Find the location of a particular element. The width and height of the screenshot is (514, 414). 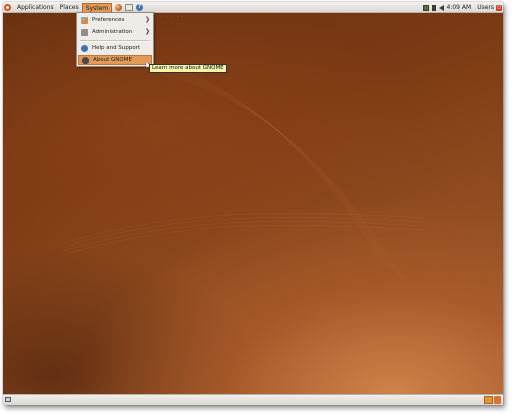

applications-menu: Applications is located at coordinates (35, 8).